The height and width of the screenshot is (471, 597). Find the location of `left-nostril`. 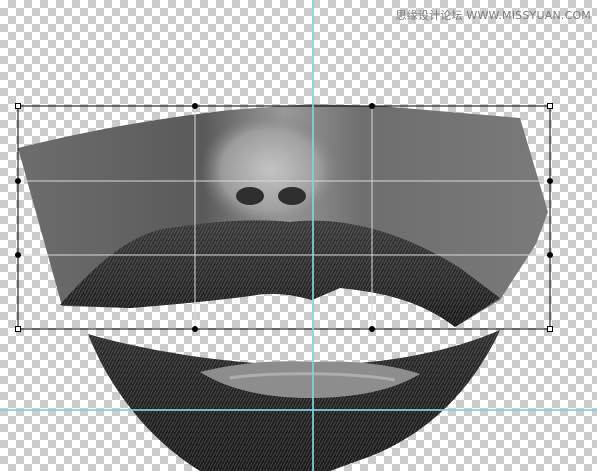

left-nostril is located at coordinates (250, 196).